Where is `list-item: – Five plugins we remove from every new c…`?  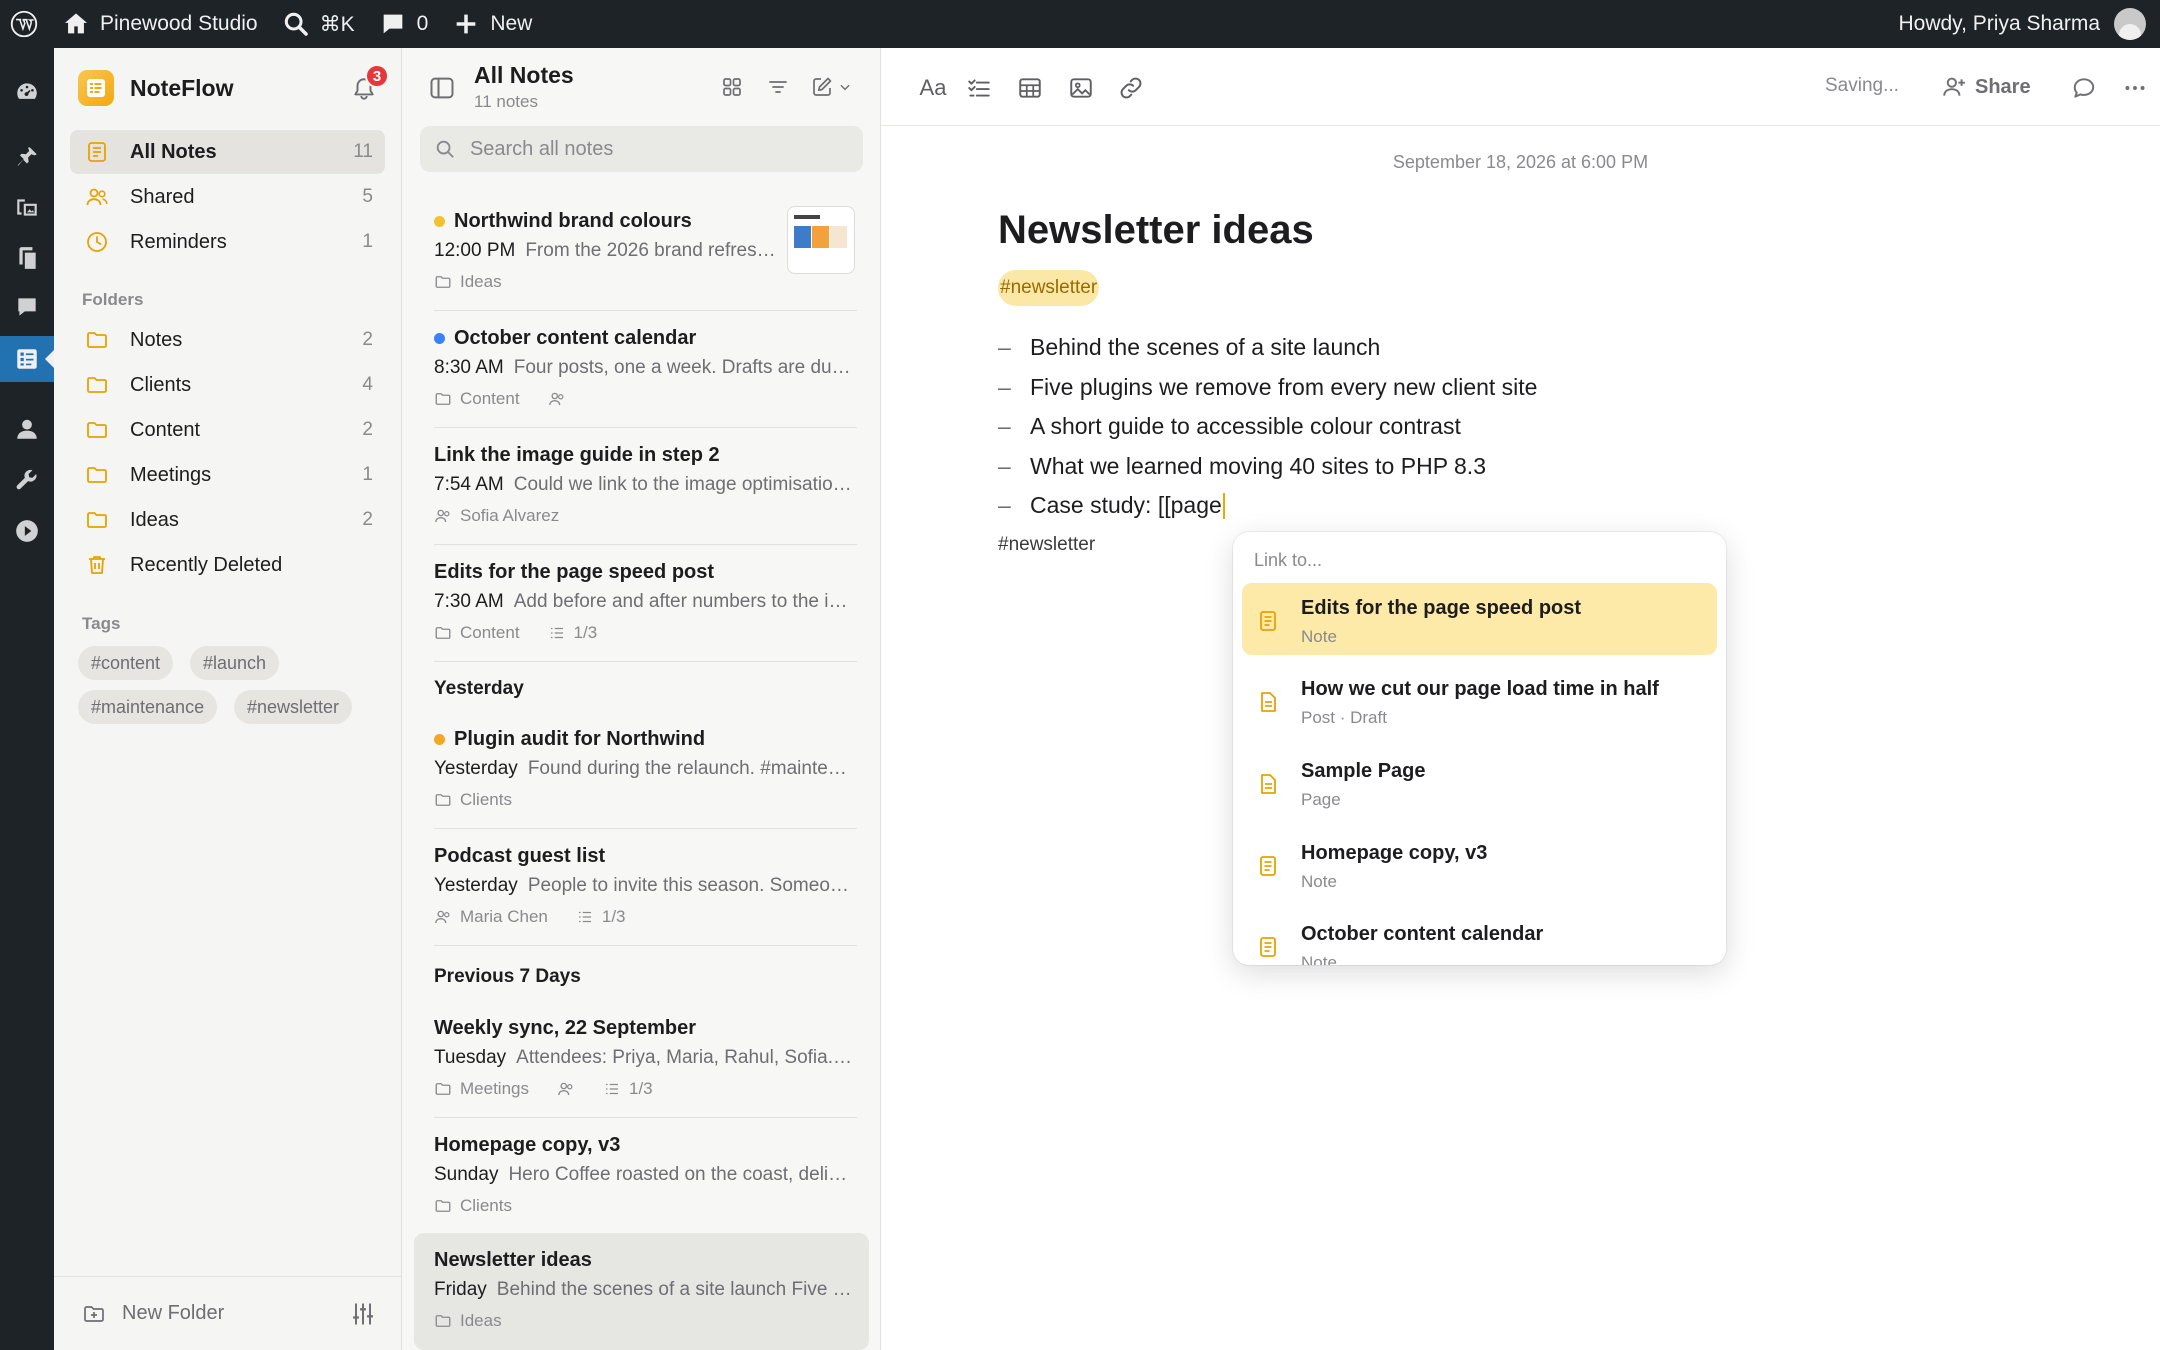
list-item: – Five plugins we remove from every new c… is located at coordinates (1267, 388).